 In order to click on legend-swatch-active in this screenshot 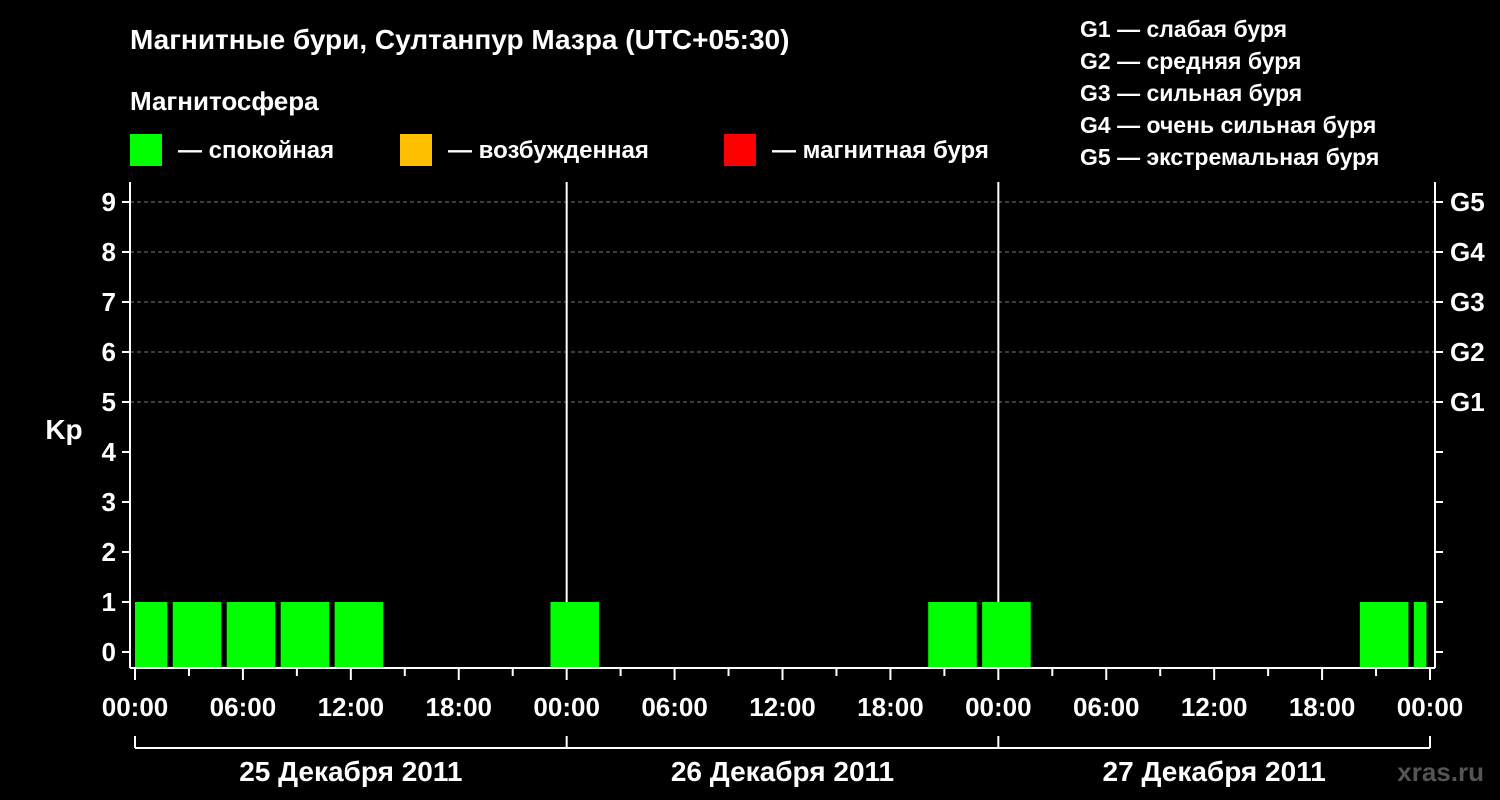, I will do `click(416, 150)`.